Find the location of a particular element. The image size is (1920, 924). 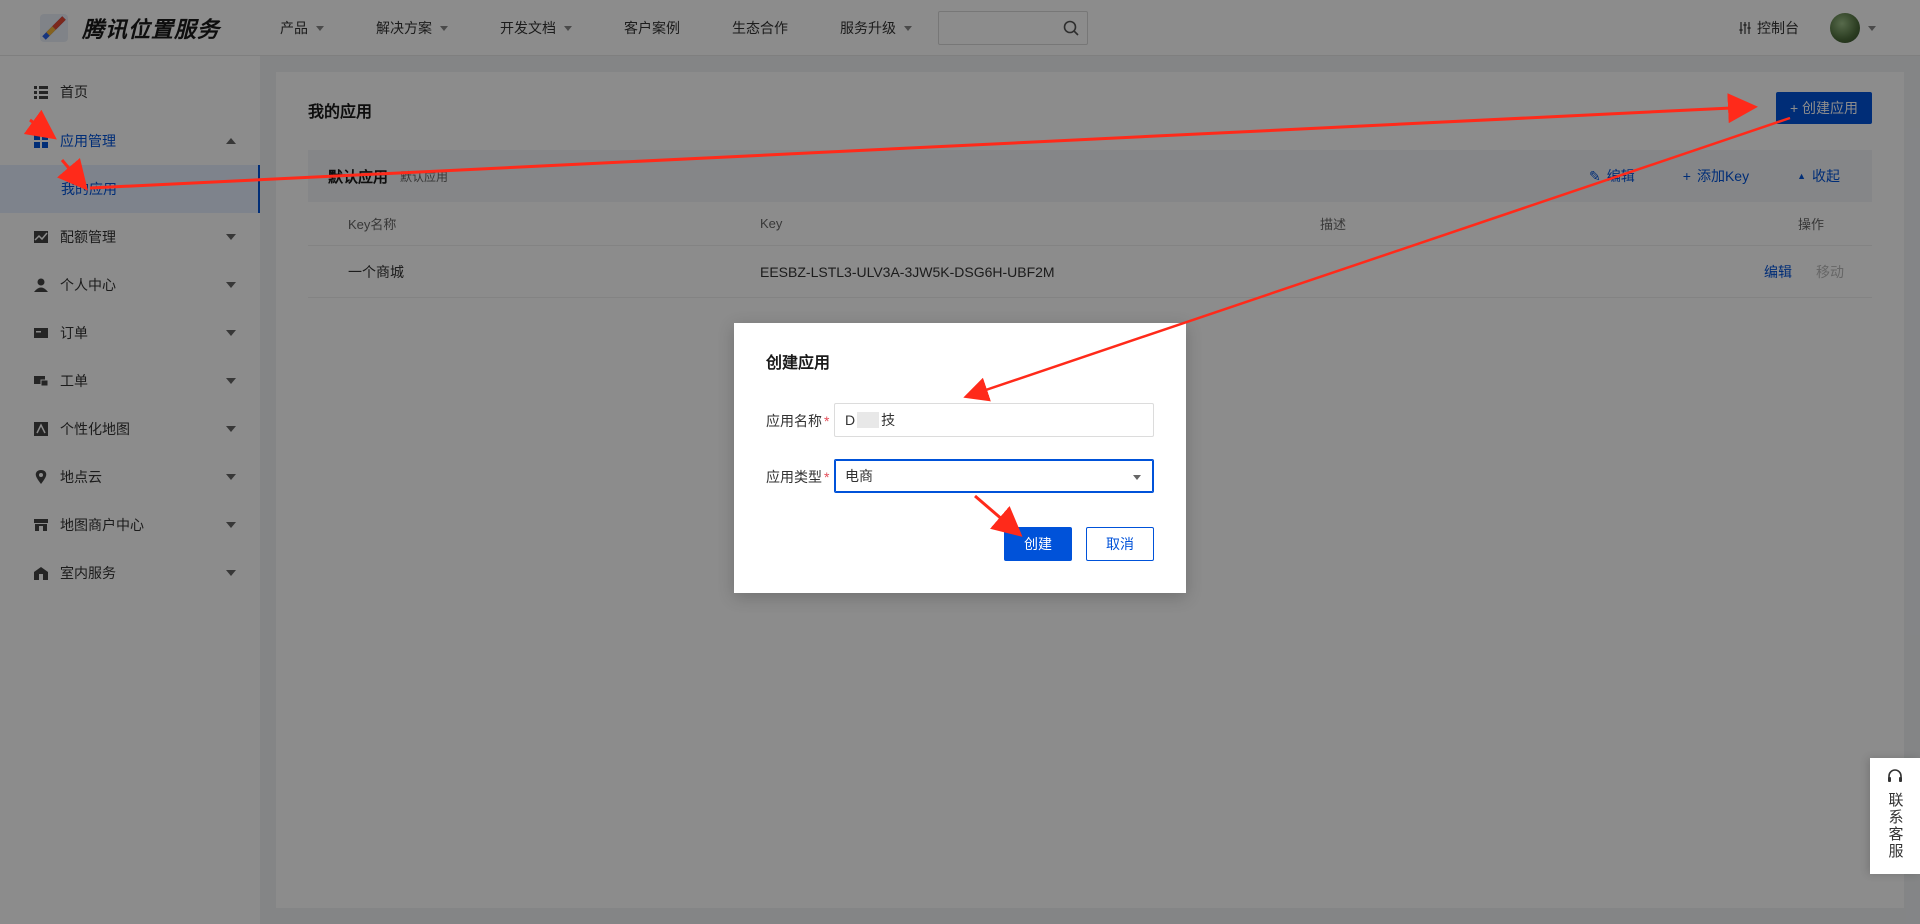

confirm-create-button: 创建 is located at coordinates (1038, 544).